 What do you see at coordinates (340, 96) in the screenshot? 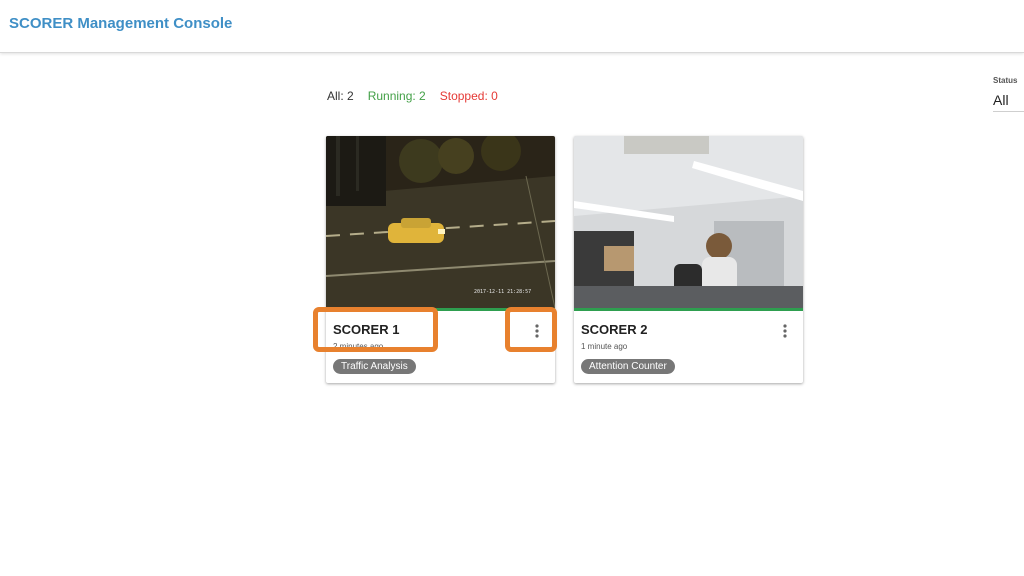
I see `summary-all: All: 2` at bounding box center [340, 96].